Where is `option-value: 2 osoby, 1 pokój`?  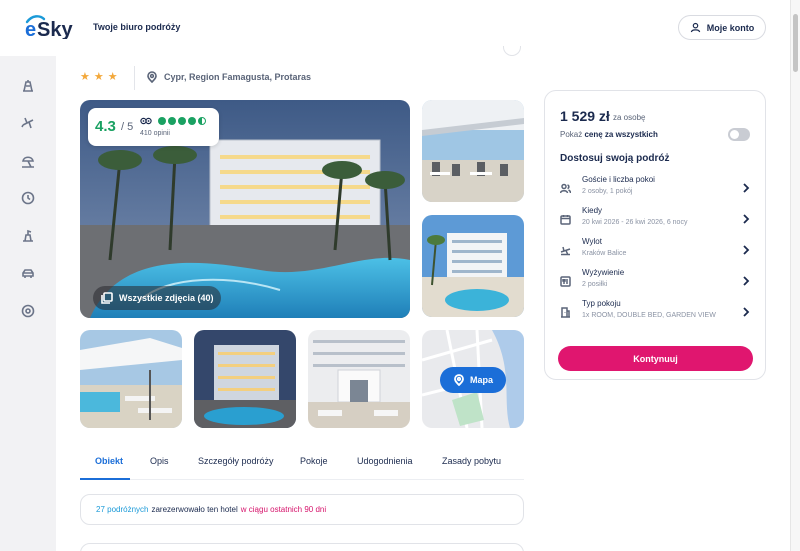
option-value: 2 osoby, 1 pokój is located at coordinates (607, 191).